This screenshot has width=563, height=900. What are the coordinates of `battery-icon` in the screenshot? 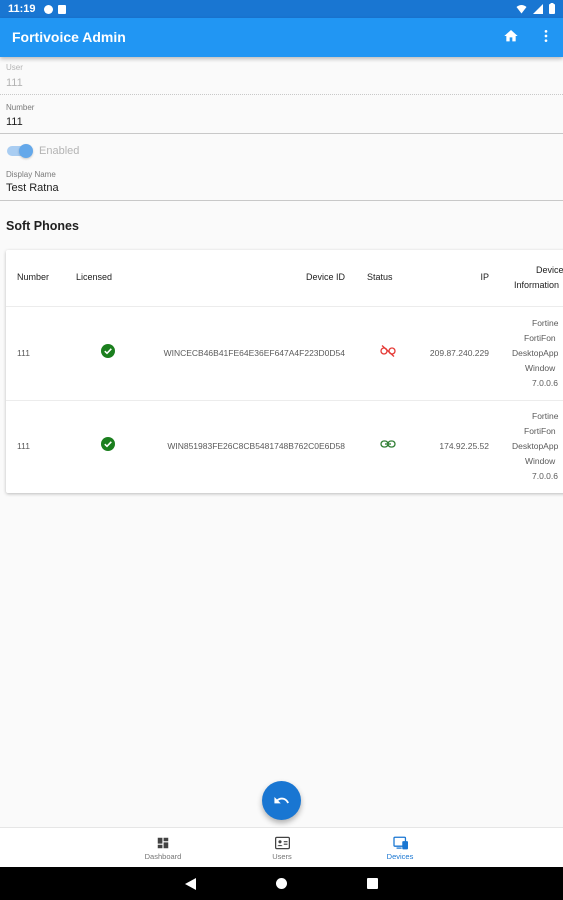 It's located at (552, 8).